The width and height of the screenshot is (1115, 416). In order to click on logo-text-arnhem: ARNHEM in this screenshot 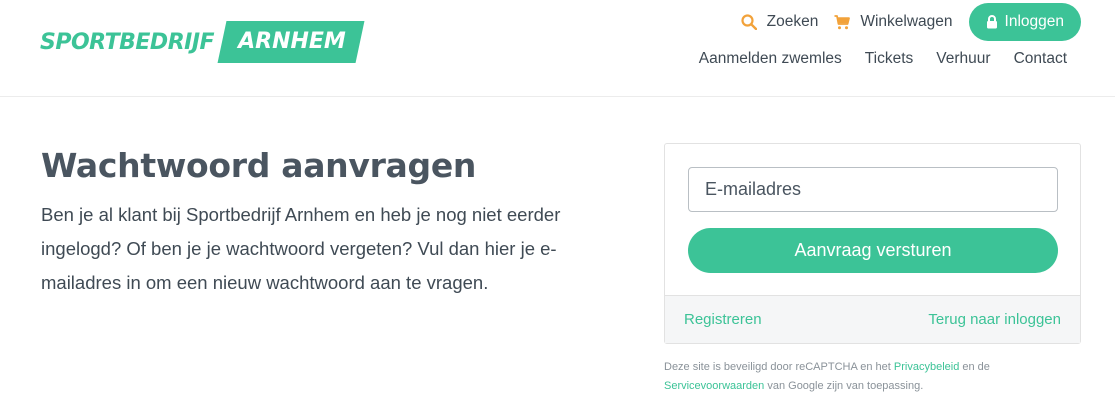, I will do `click(292, 41)`.